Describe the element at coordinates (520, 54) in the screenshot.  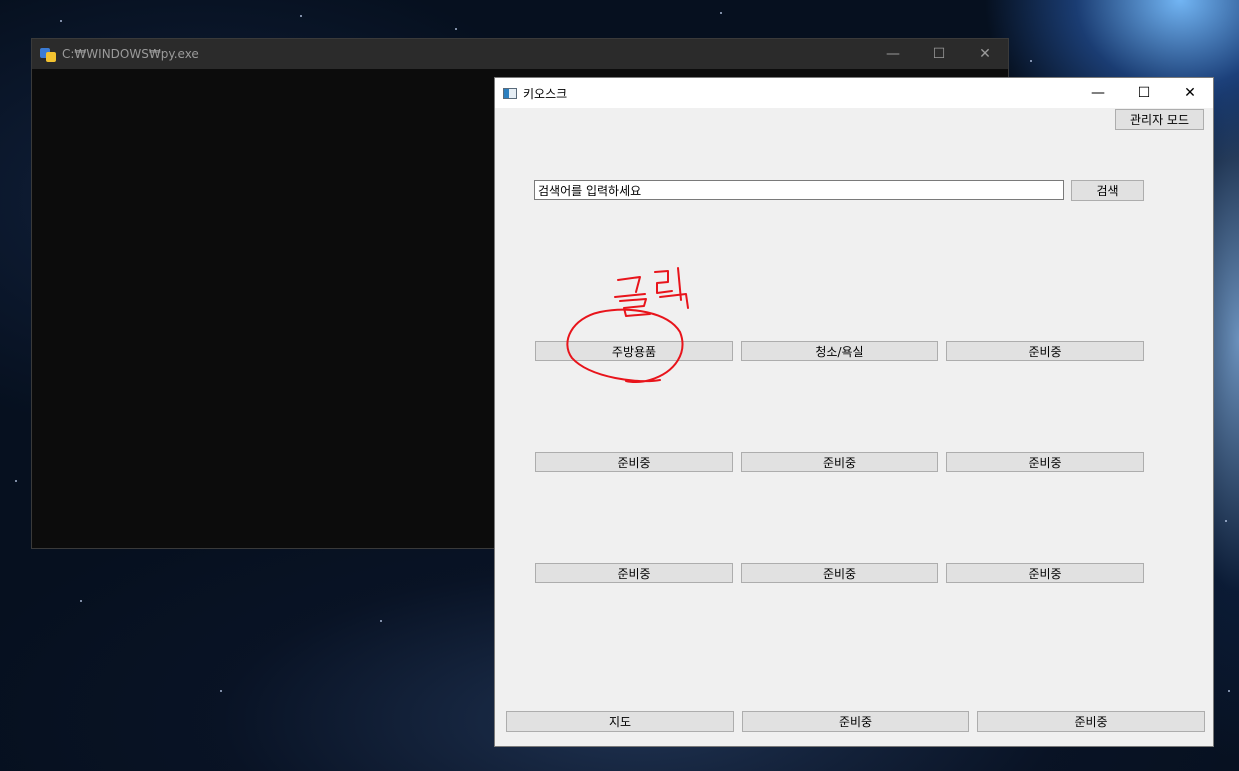
I see `console-titlebar: C:₩WINDOWS₩py.exe — ☐ ✕` at that location.